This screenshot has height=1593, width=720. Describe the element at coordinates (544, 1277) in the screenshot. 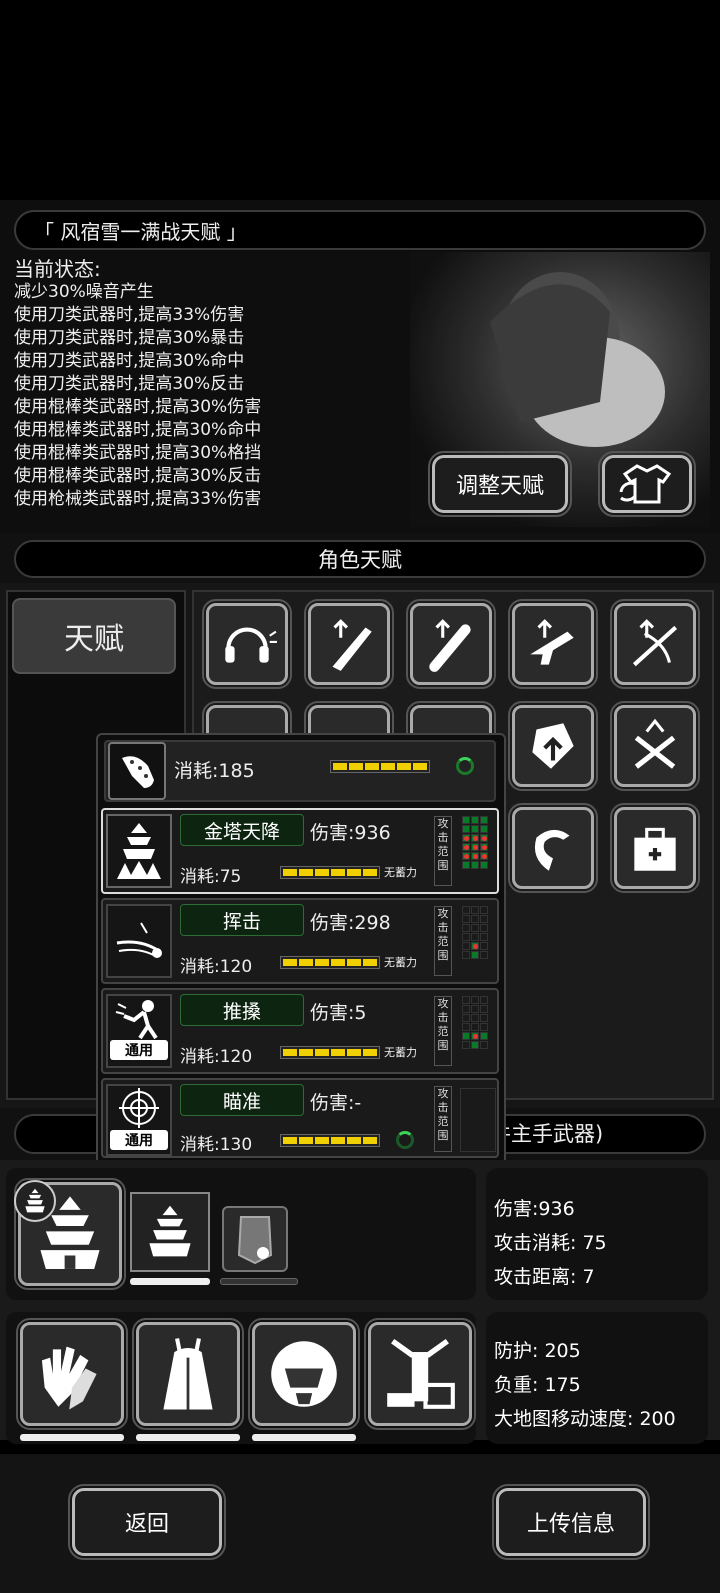

I see `weapon-attack-range: 攻击距离: 7` at that location.